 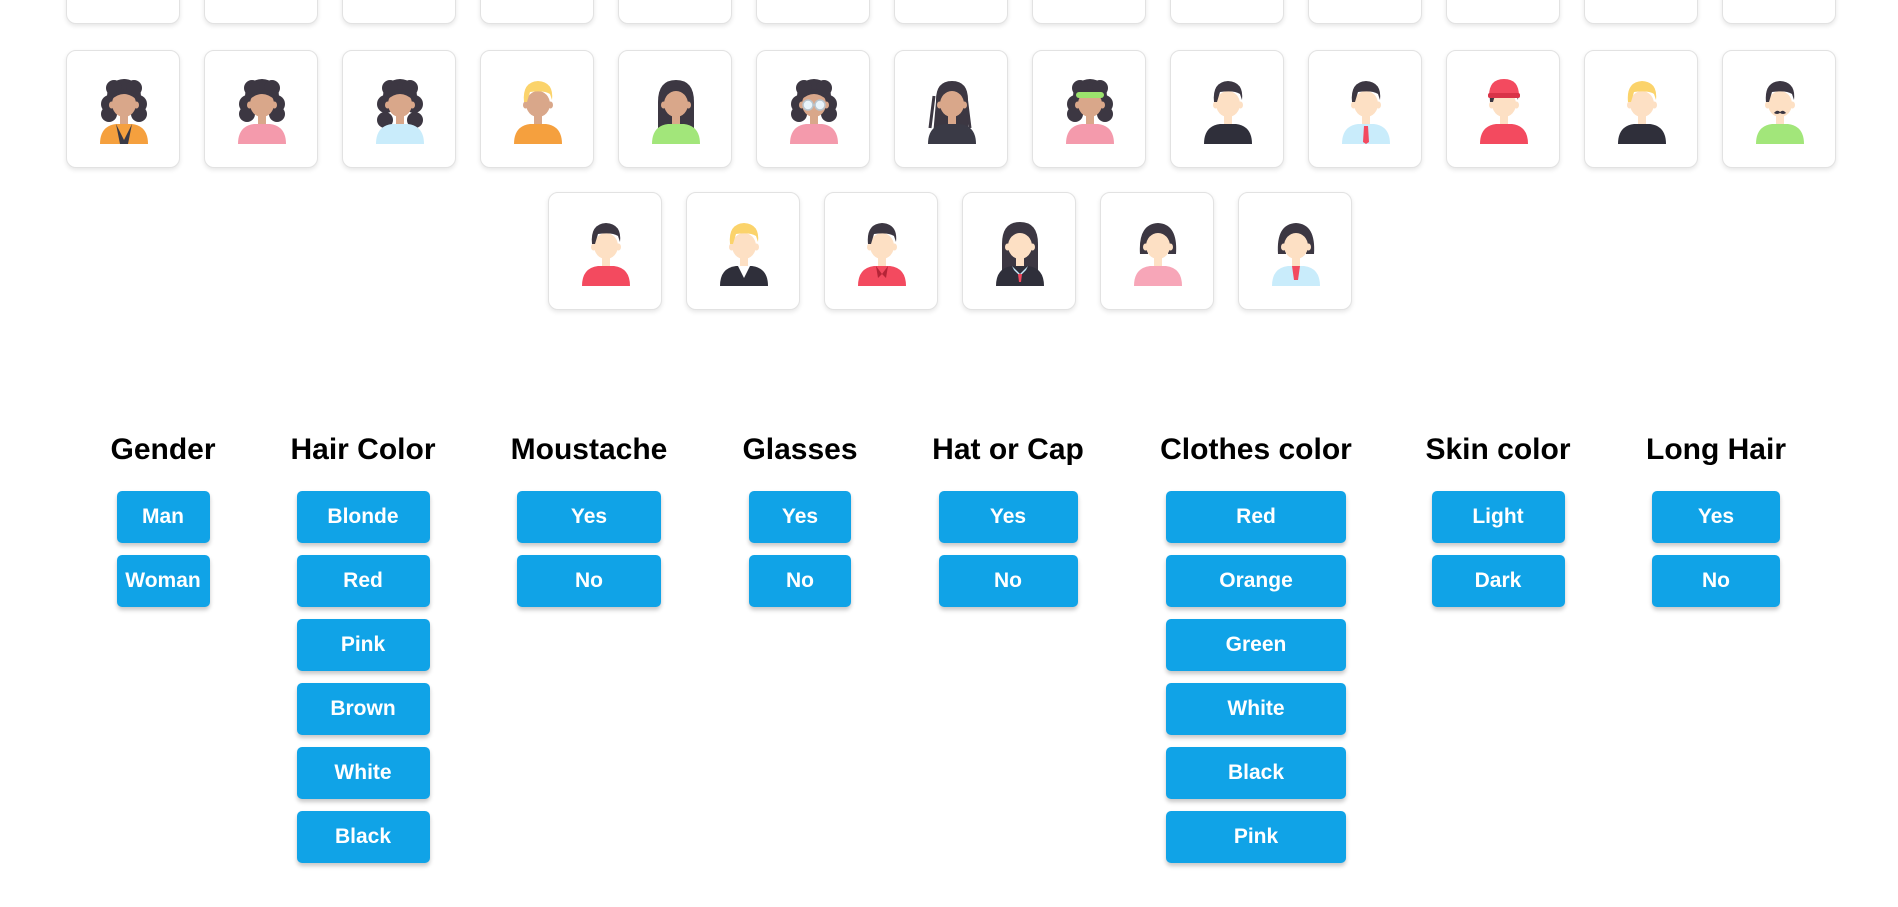 What do you see at coordinates (363, 837) in the screenshot?
I see `hair-black-button: Black` at bounding box center [363, 837].